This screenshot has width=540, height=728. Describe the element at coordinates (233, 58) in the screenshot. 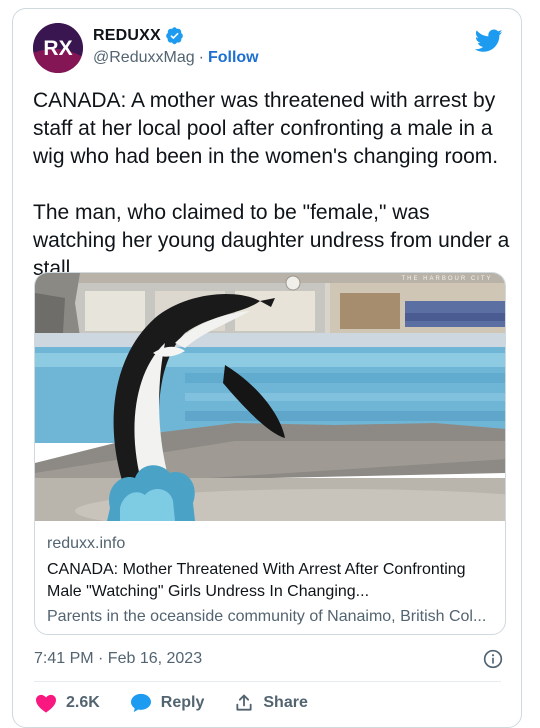

I see `follow-button: Follow` at that location.